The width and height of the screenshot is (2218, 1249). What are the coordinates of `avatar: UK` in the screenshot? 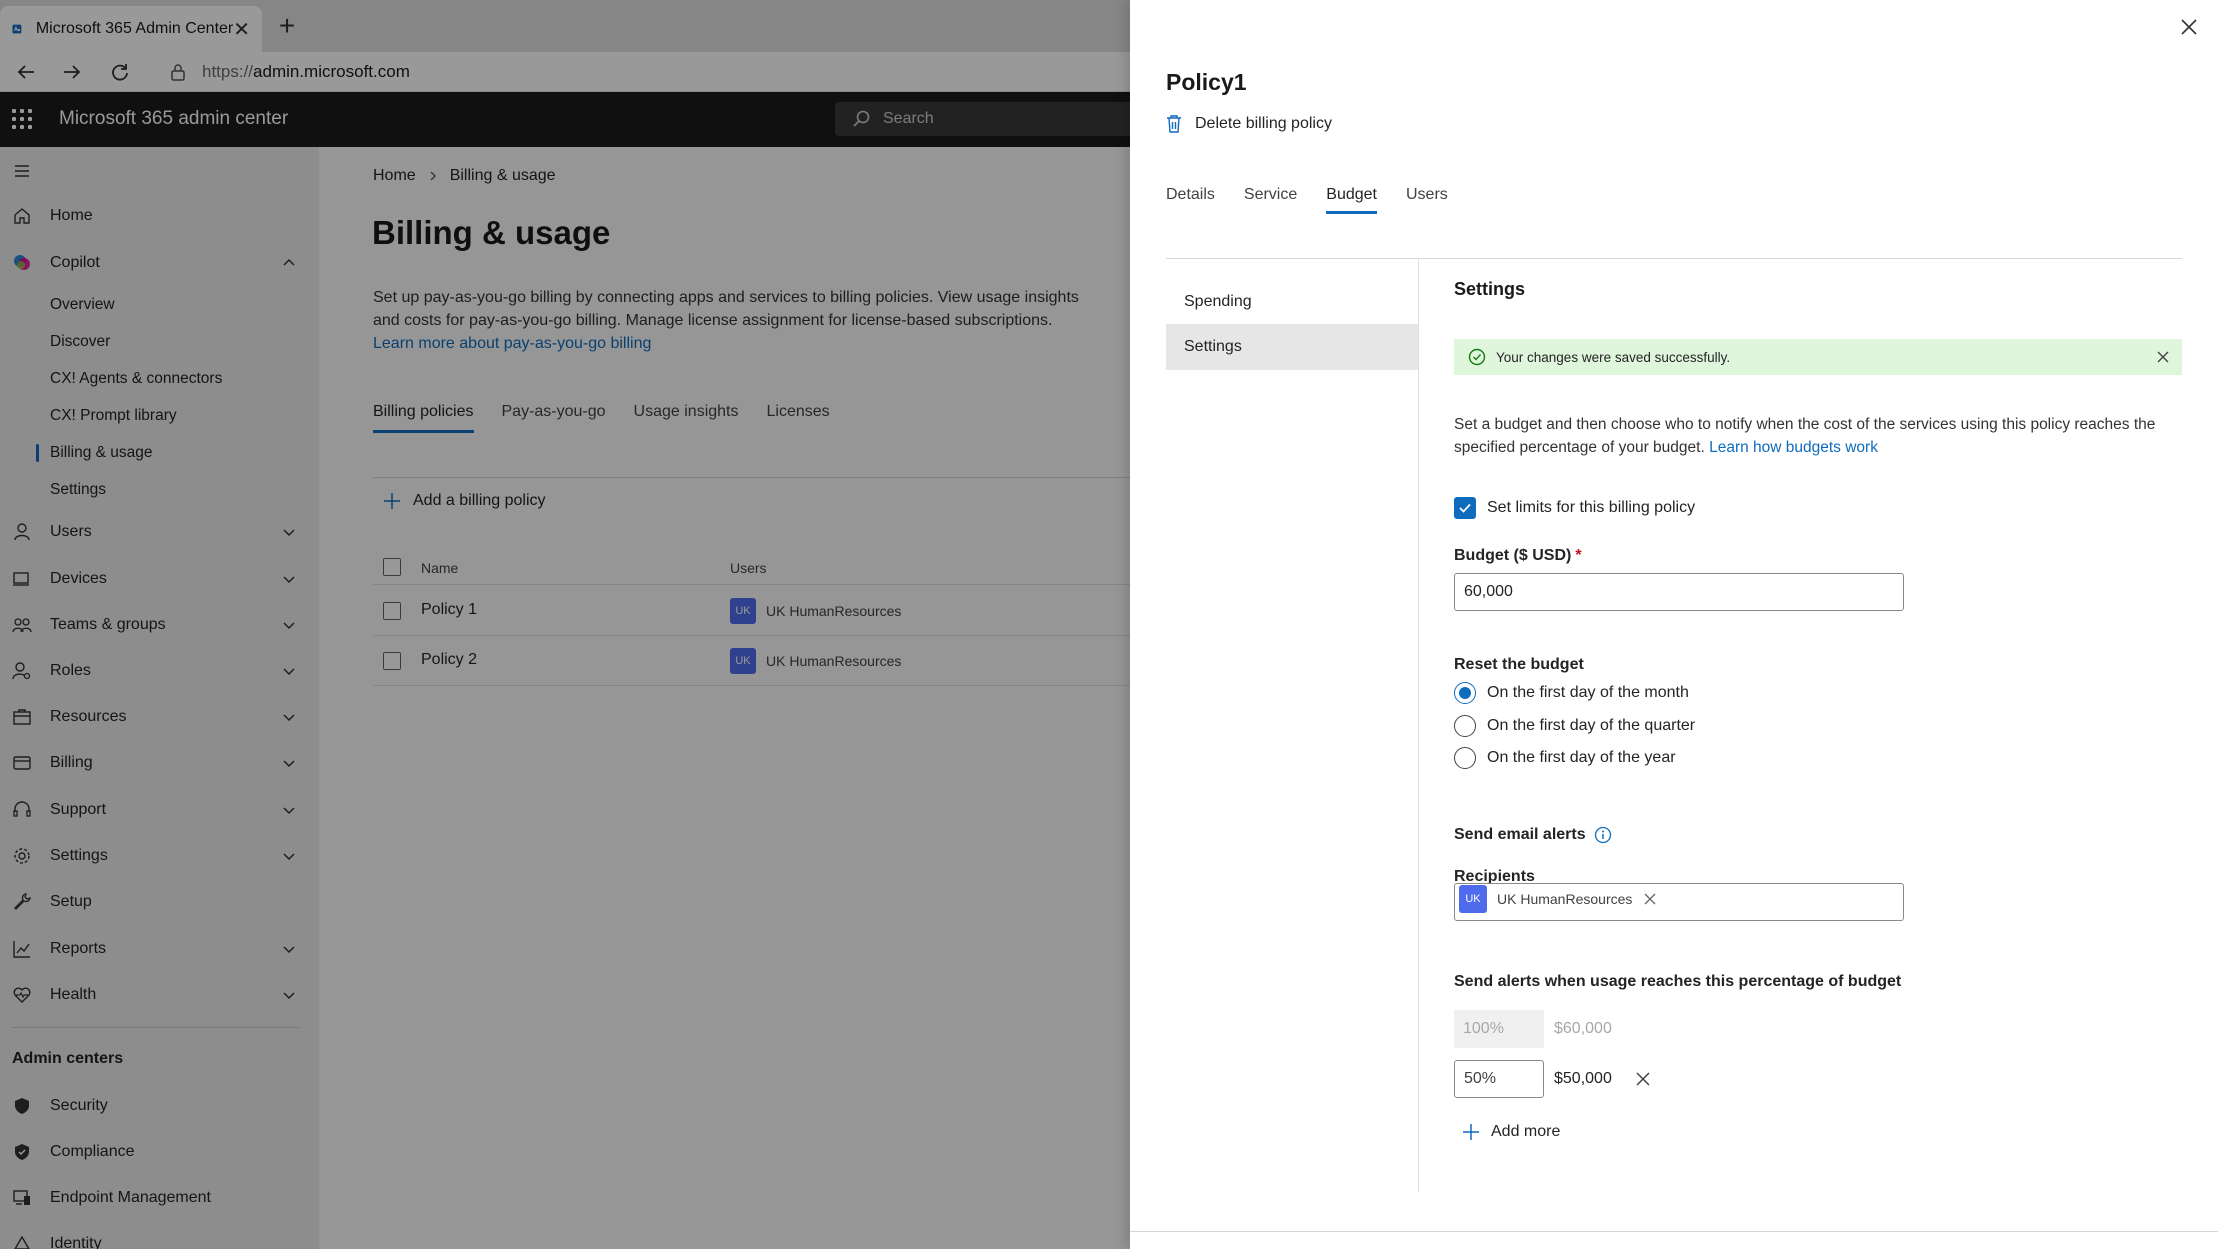 It's located at (1473, 899).